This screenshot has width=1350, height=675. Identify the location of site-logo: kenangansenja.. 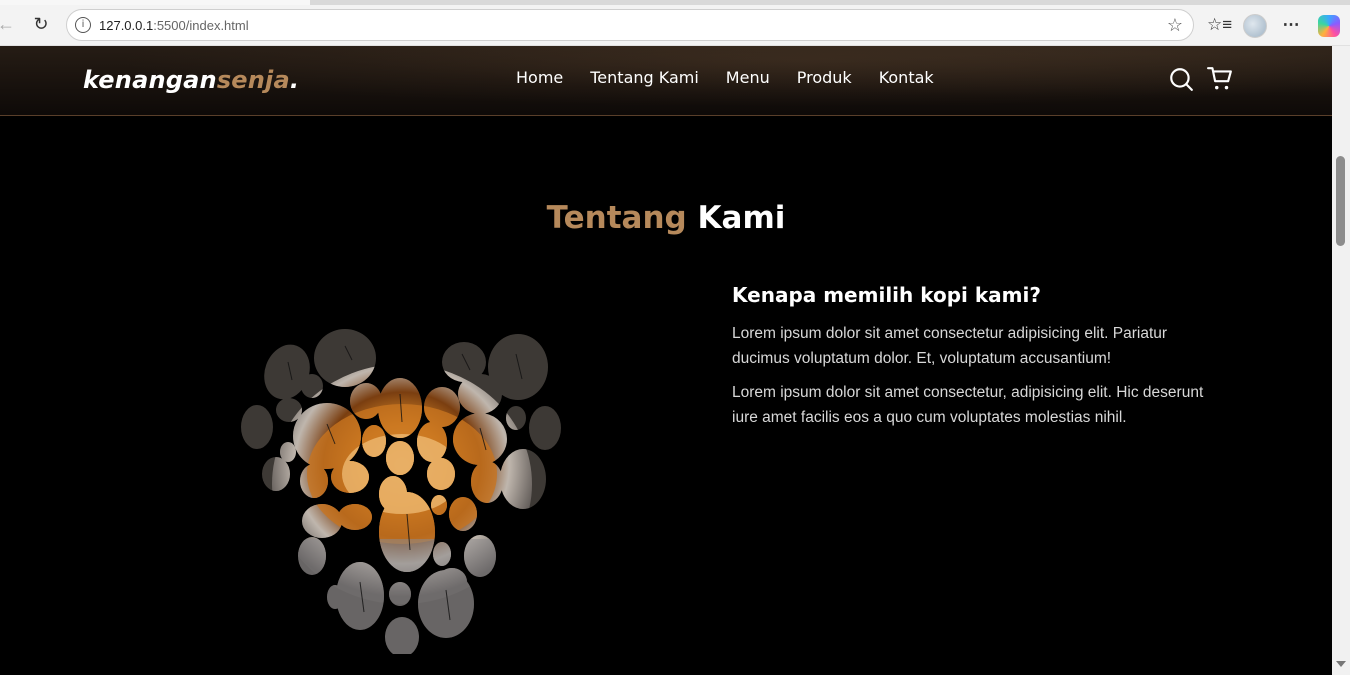
(191, 80).